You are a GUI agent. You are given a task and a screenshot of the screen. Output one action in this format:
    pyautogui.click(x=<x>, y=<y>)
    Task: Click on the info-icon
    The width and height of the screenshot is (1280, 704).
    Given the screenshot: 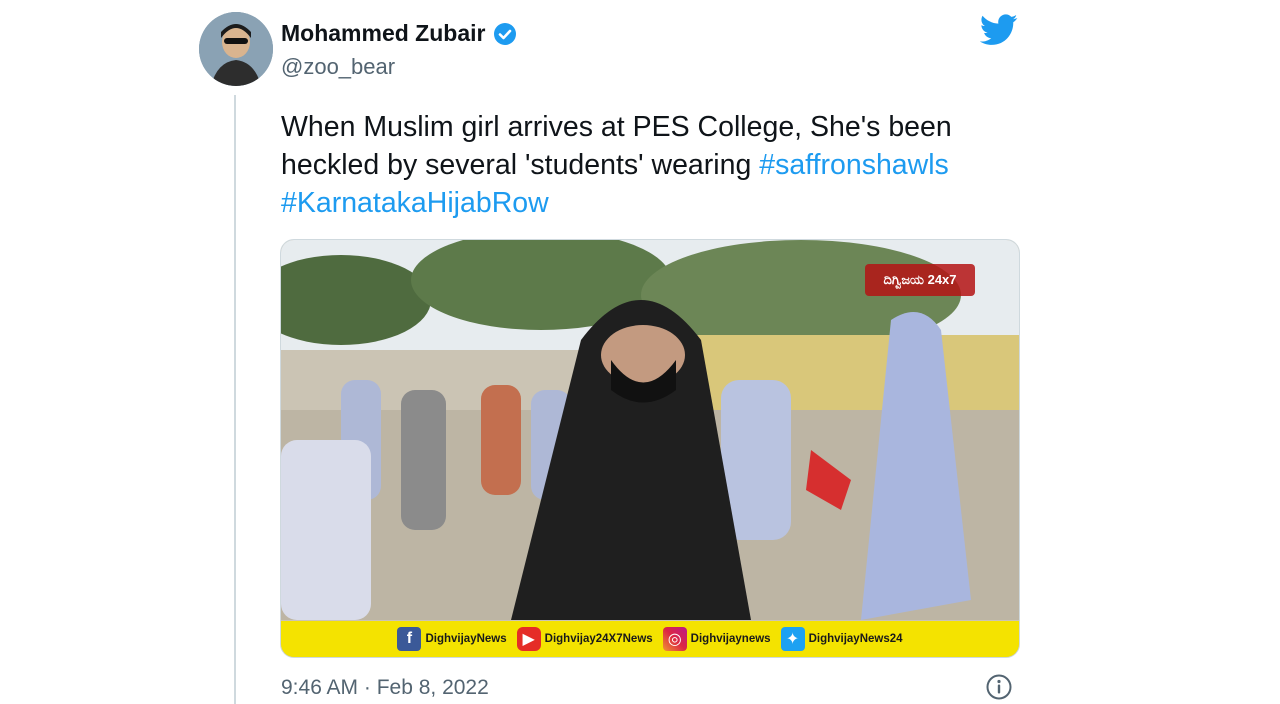 What is the action you would take?
    pyautogui.click(x=999, y=687)
    